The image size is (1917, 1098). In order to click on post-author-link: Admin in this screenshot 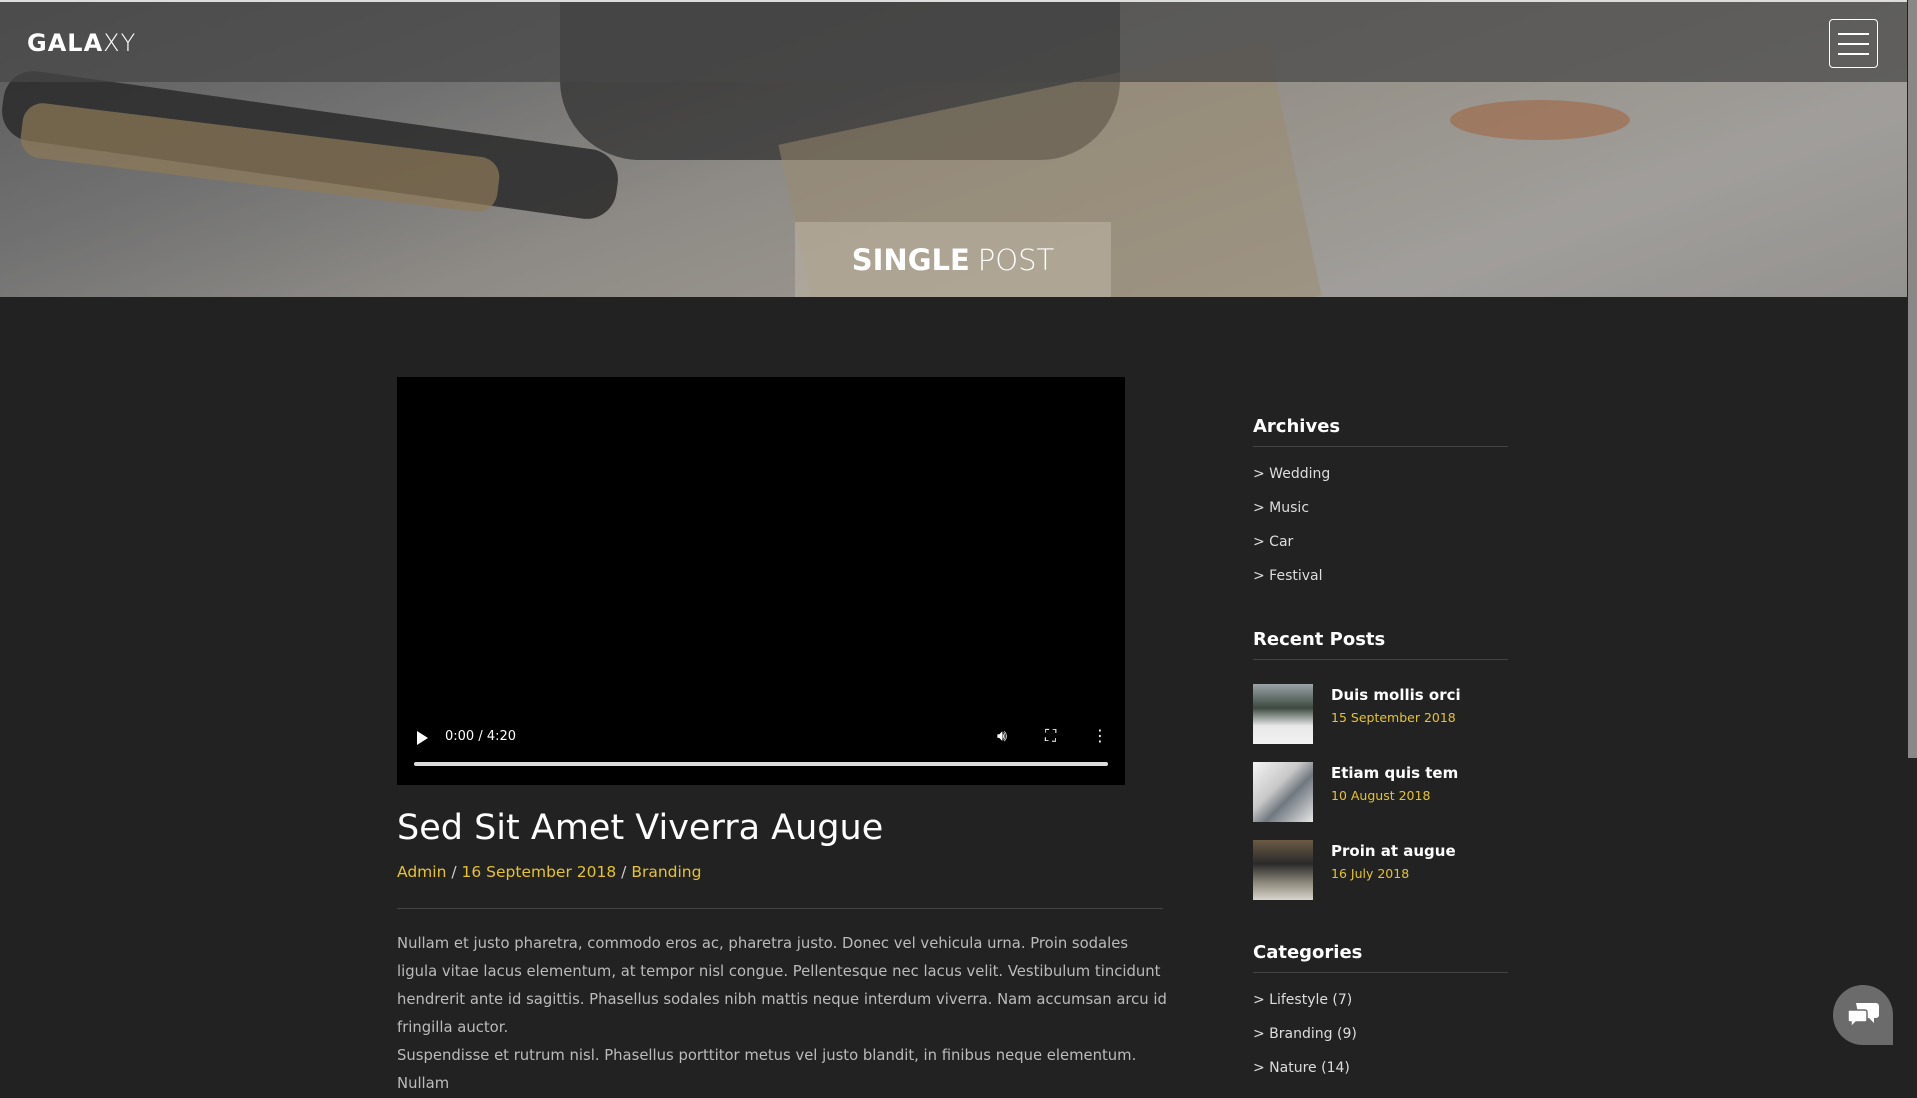, I will do `click(421, 872)`.